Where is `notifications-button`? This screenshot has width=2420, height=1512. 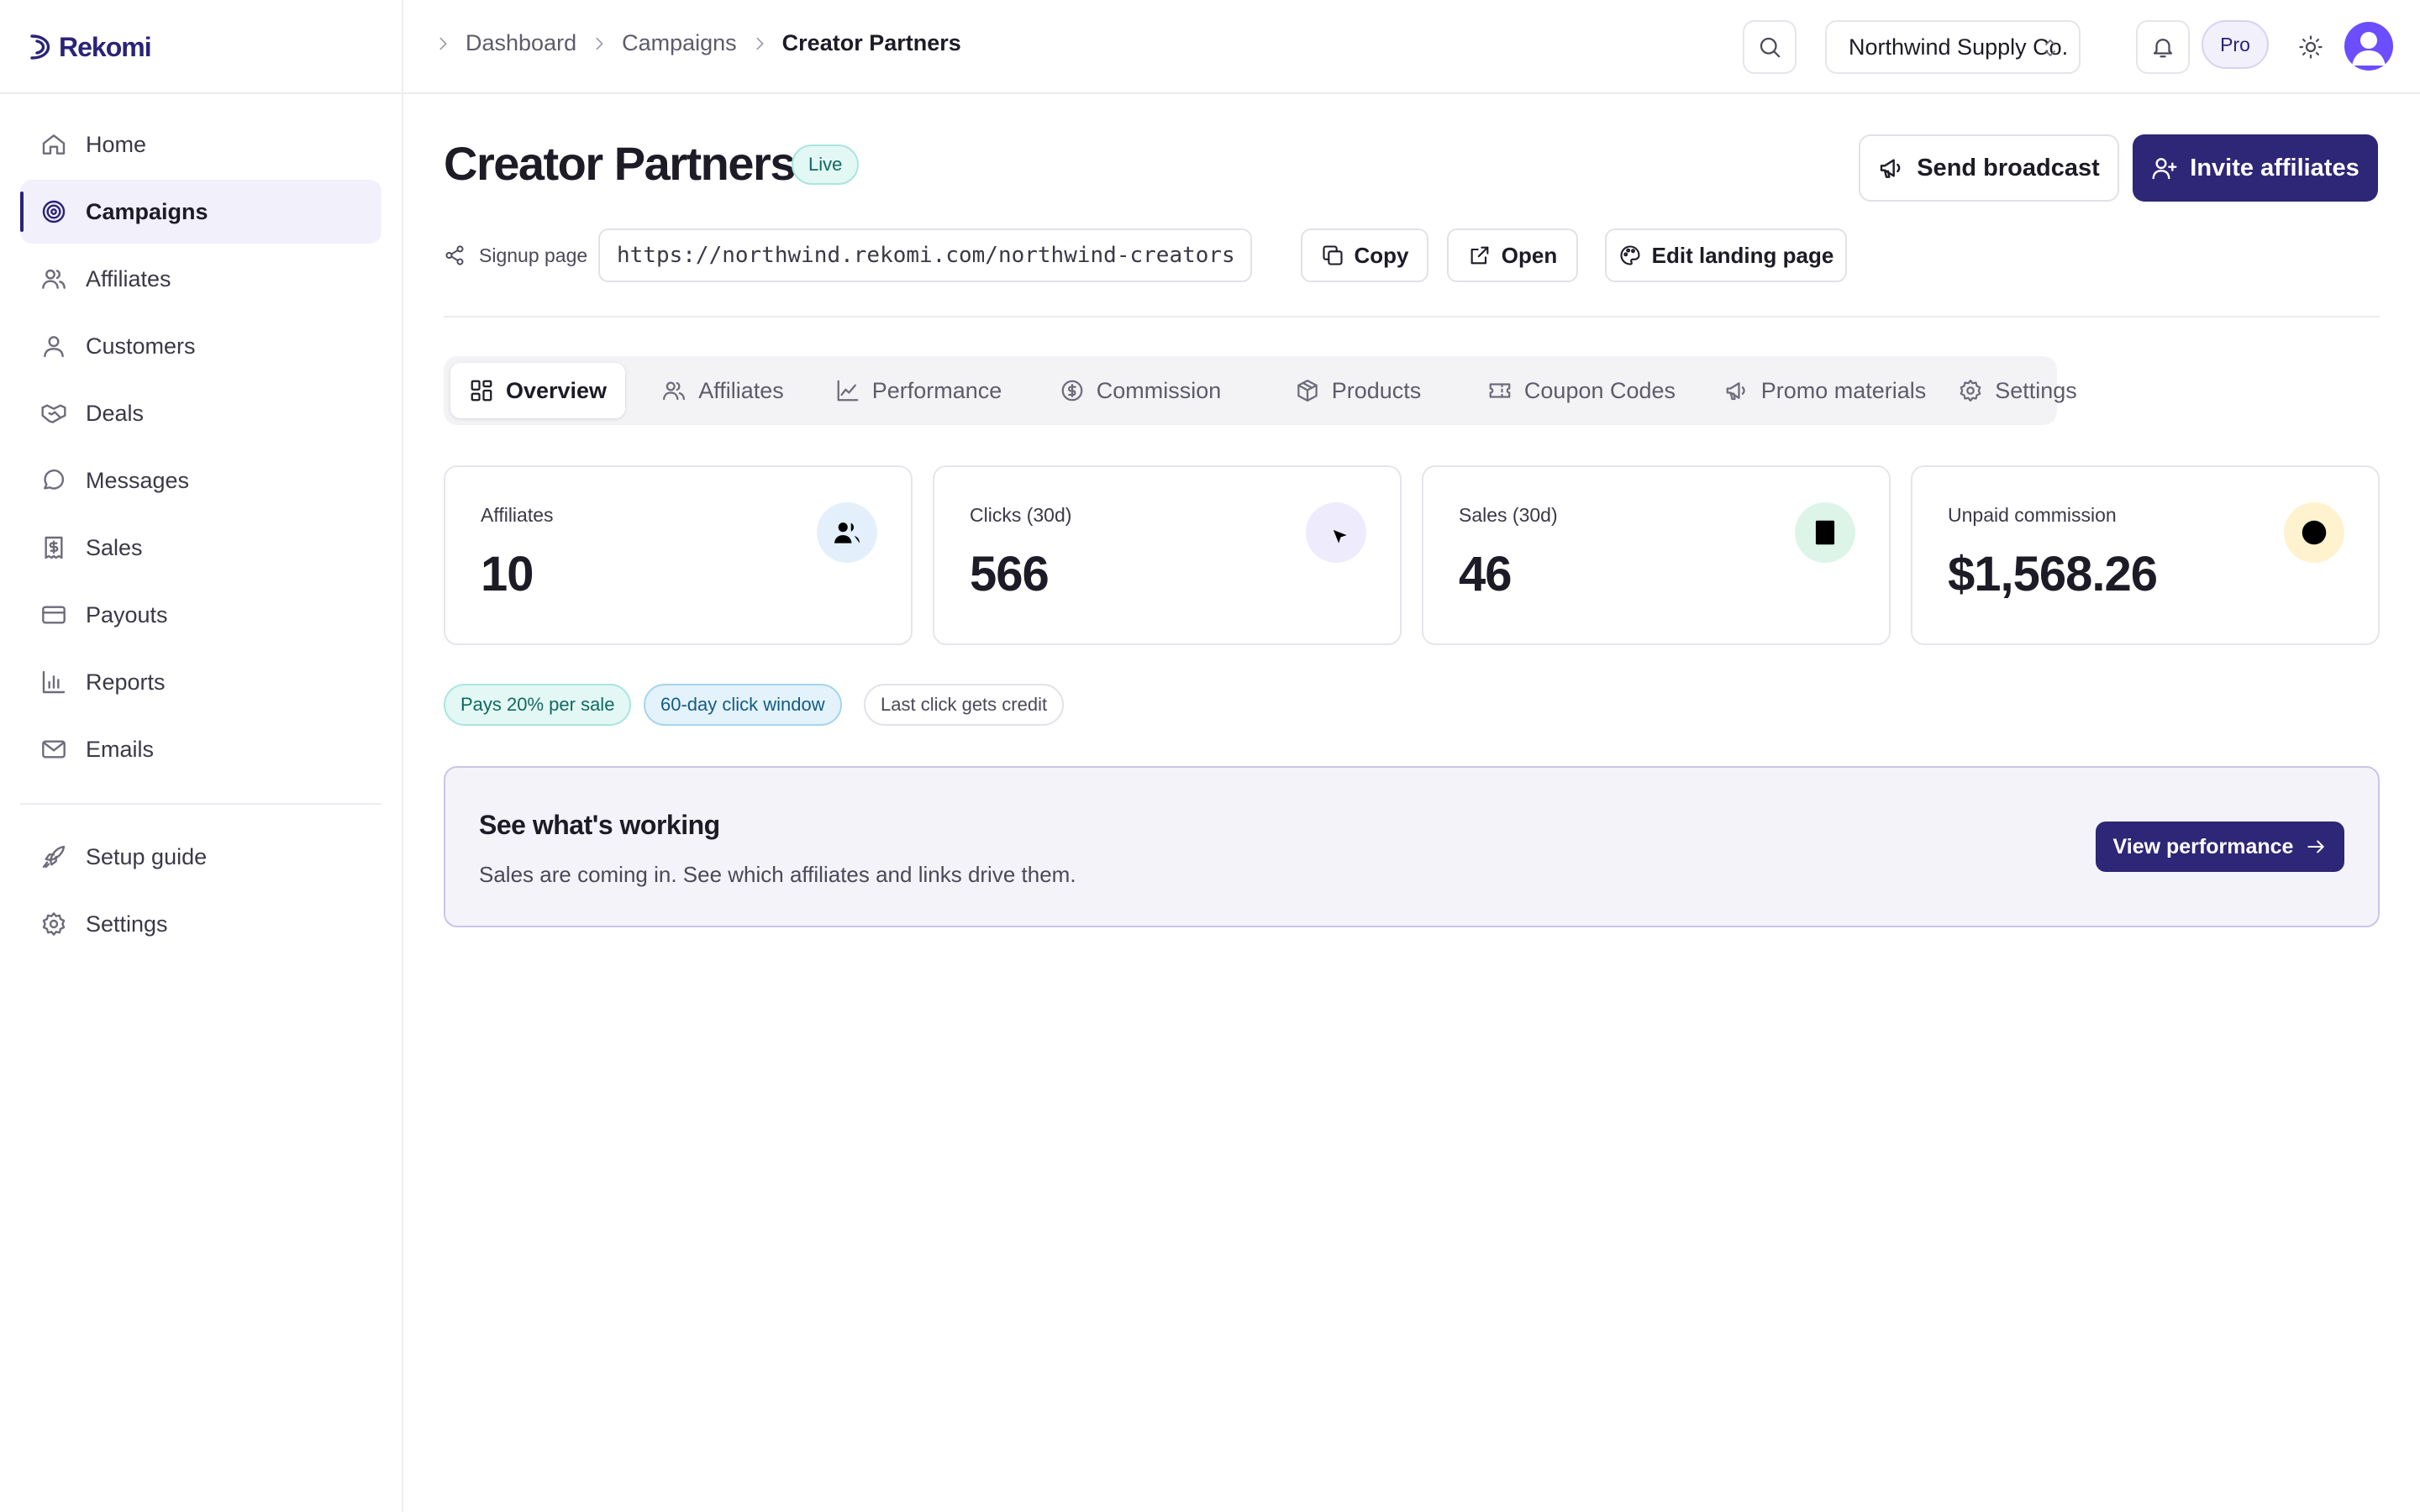
notifications-button is located at coordinates (2163, 47).